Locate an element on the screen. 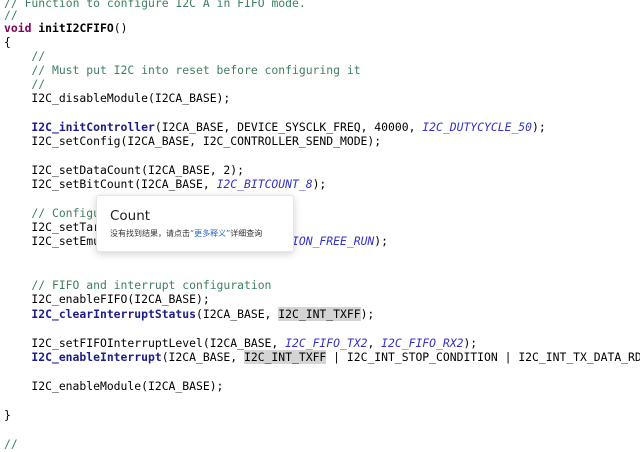 Image resolution: width=640 pixels, height=452 pixels. code-token: // Configu is located at coordinates (65, 213).